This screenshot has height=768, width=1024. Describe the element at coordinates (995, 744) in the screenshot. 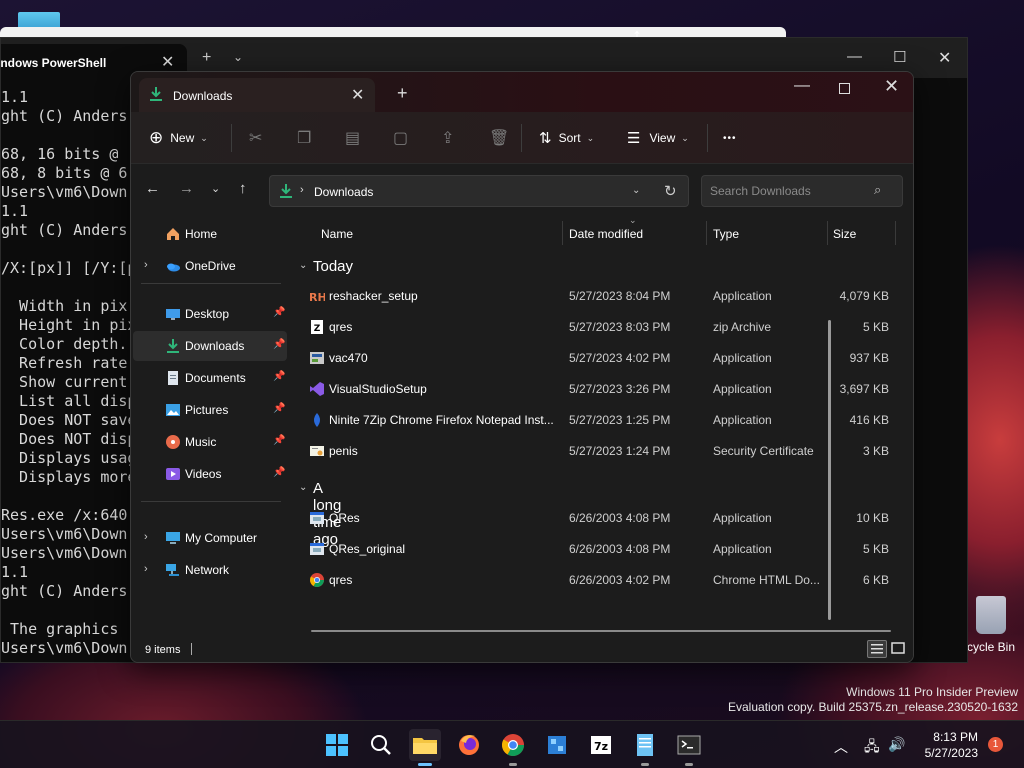

I see `notification-badge: 1` at that location.